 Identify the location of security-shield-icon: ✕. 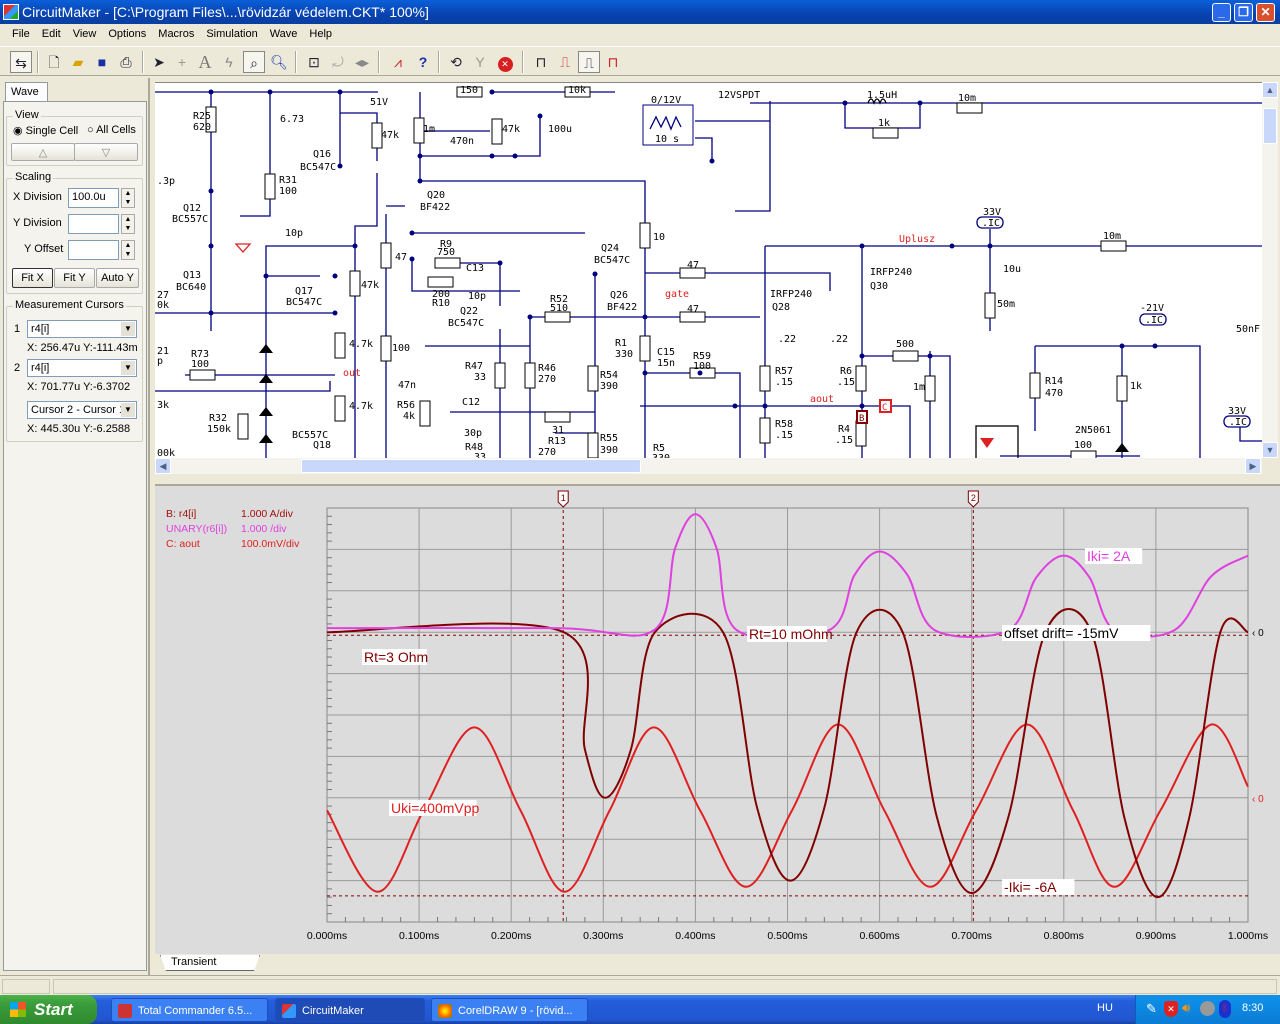
(1171, 1009).